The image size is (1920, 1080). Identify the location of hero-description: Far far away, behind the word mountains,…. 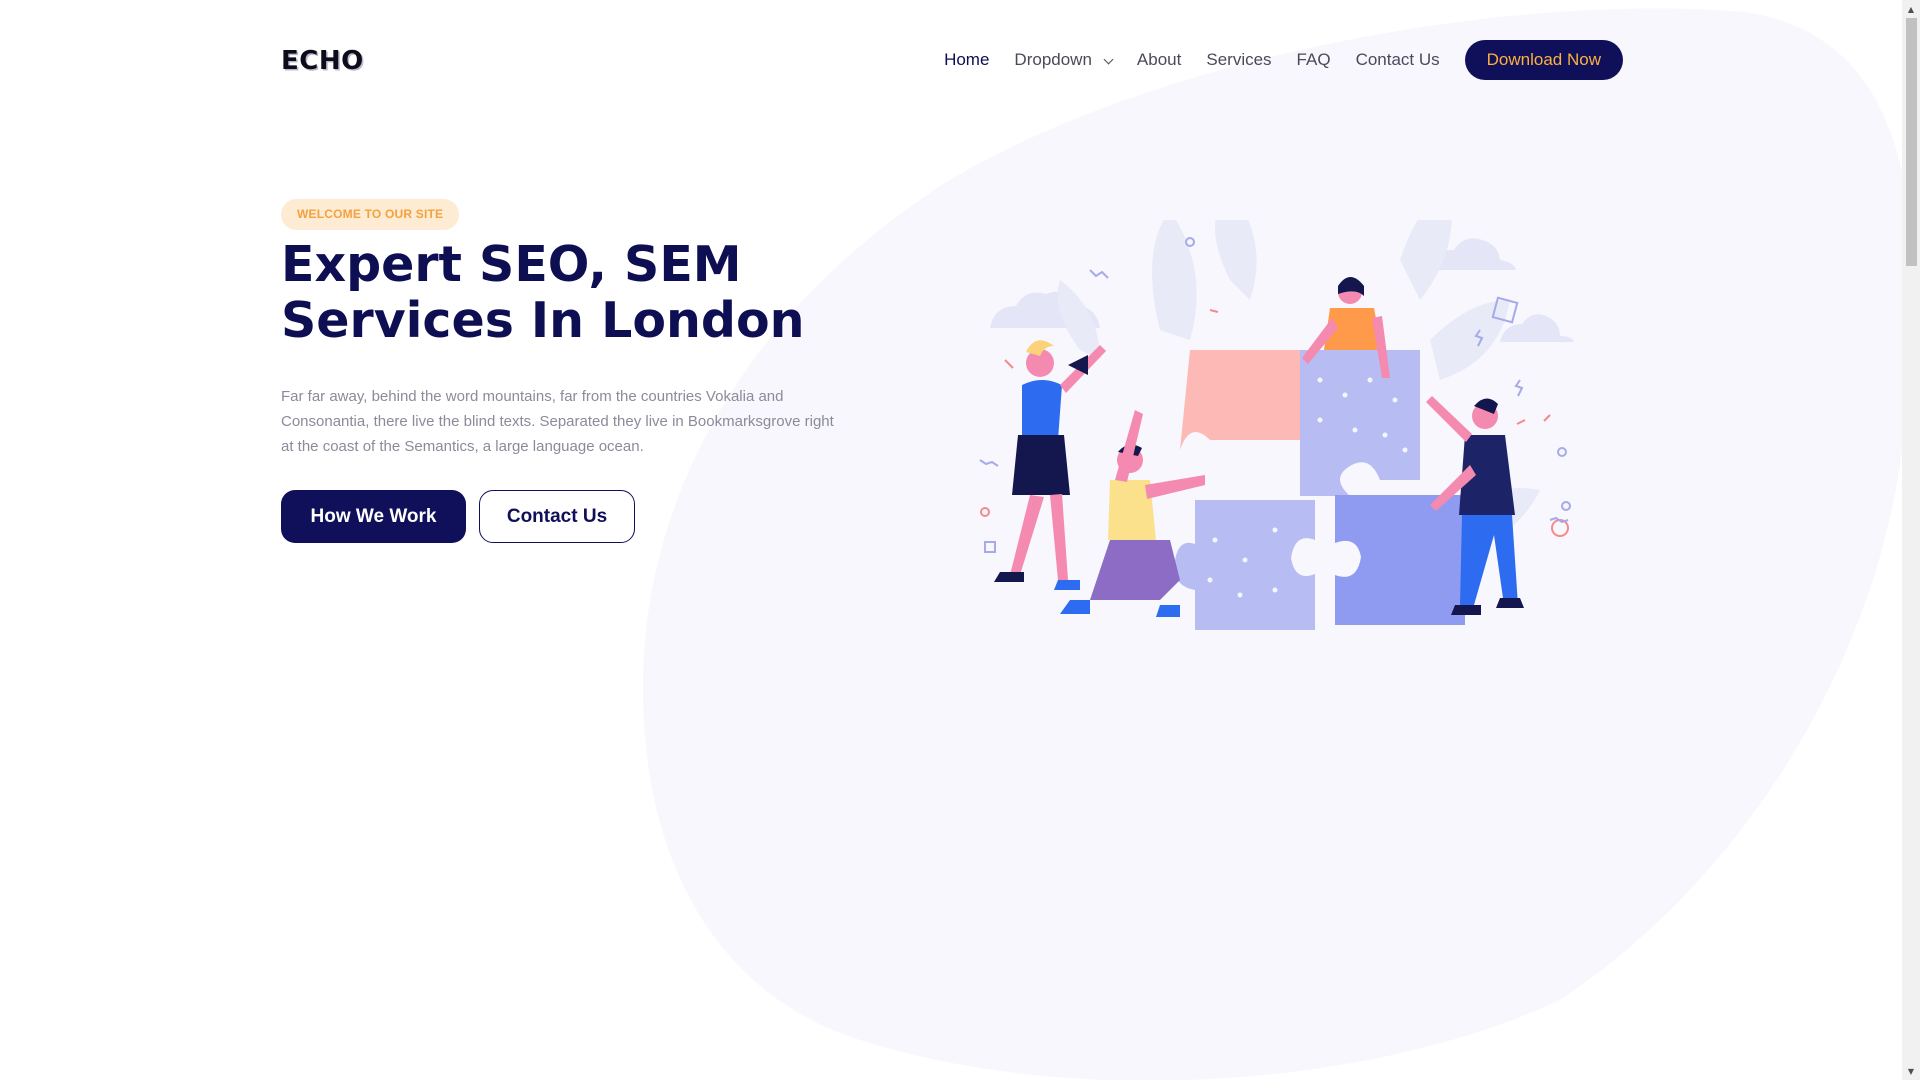
(557, 421).